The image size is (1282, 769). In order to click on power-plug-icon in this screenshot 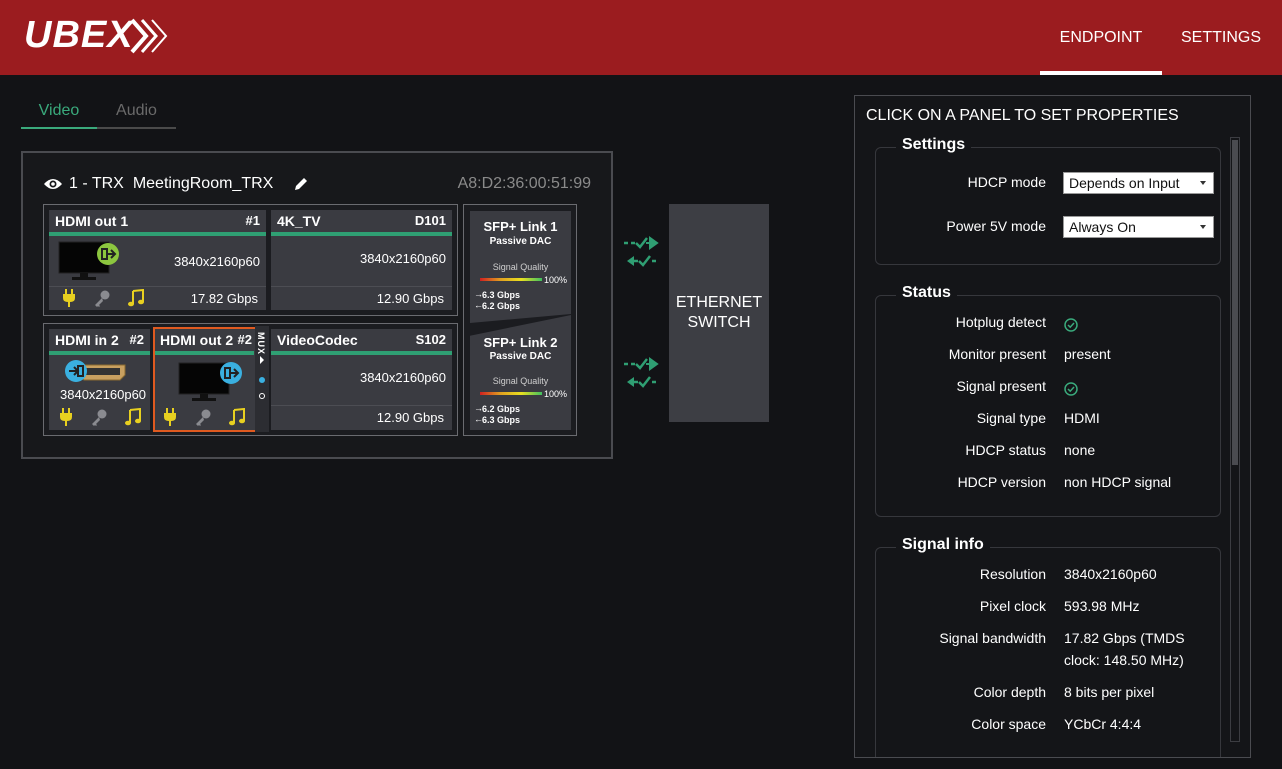, I will do `click(170, 419)`.